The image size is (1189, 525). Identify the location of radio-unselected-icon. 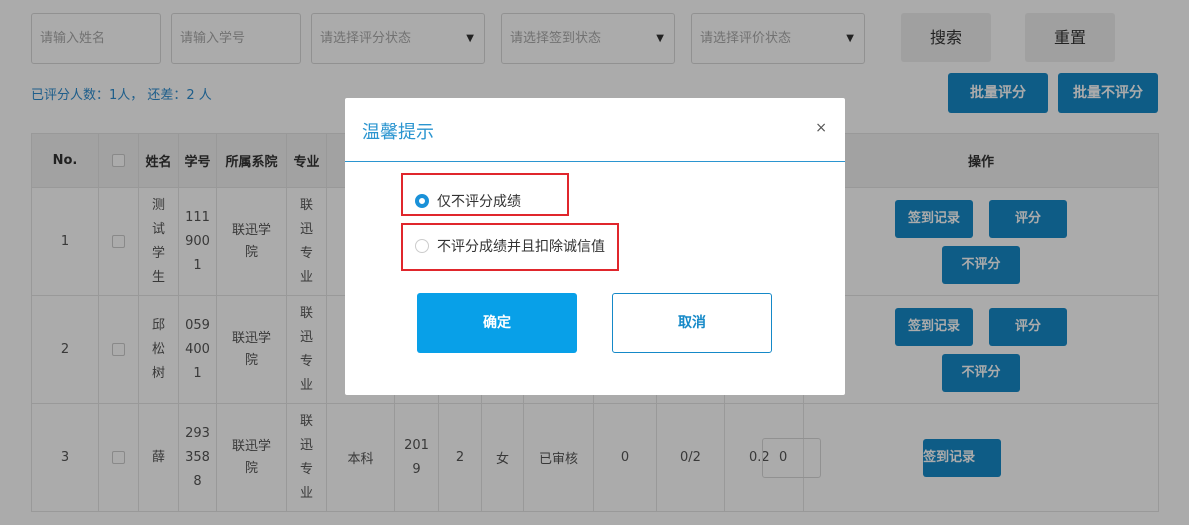
(422, 246).